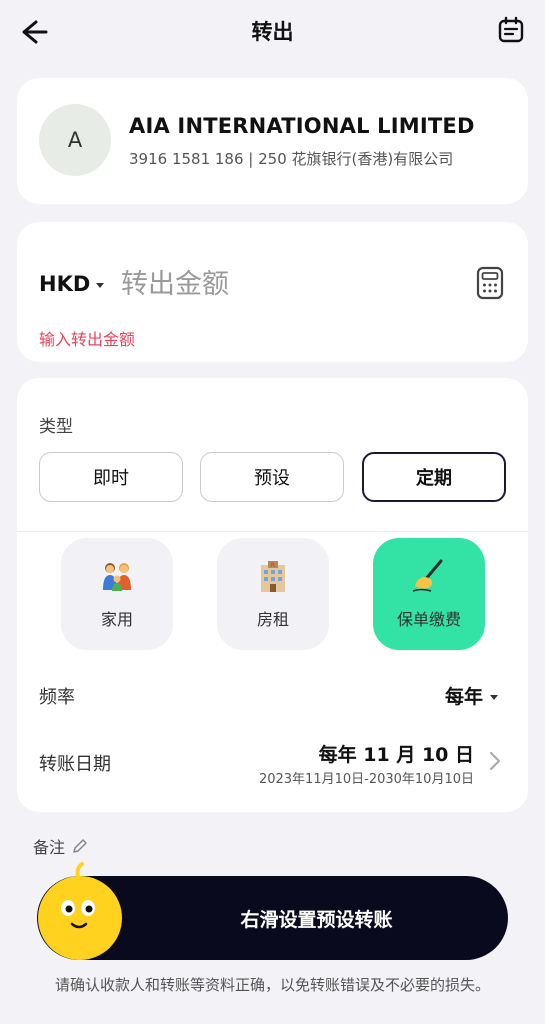 The width and height of the screenshot is (545, 1024). Describe the element at coordinates (80, 910) in the screenshot. I see `smiley-knob-icon` at that location.